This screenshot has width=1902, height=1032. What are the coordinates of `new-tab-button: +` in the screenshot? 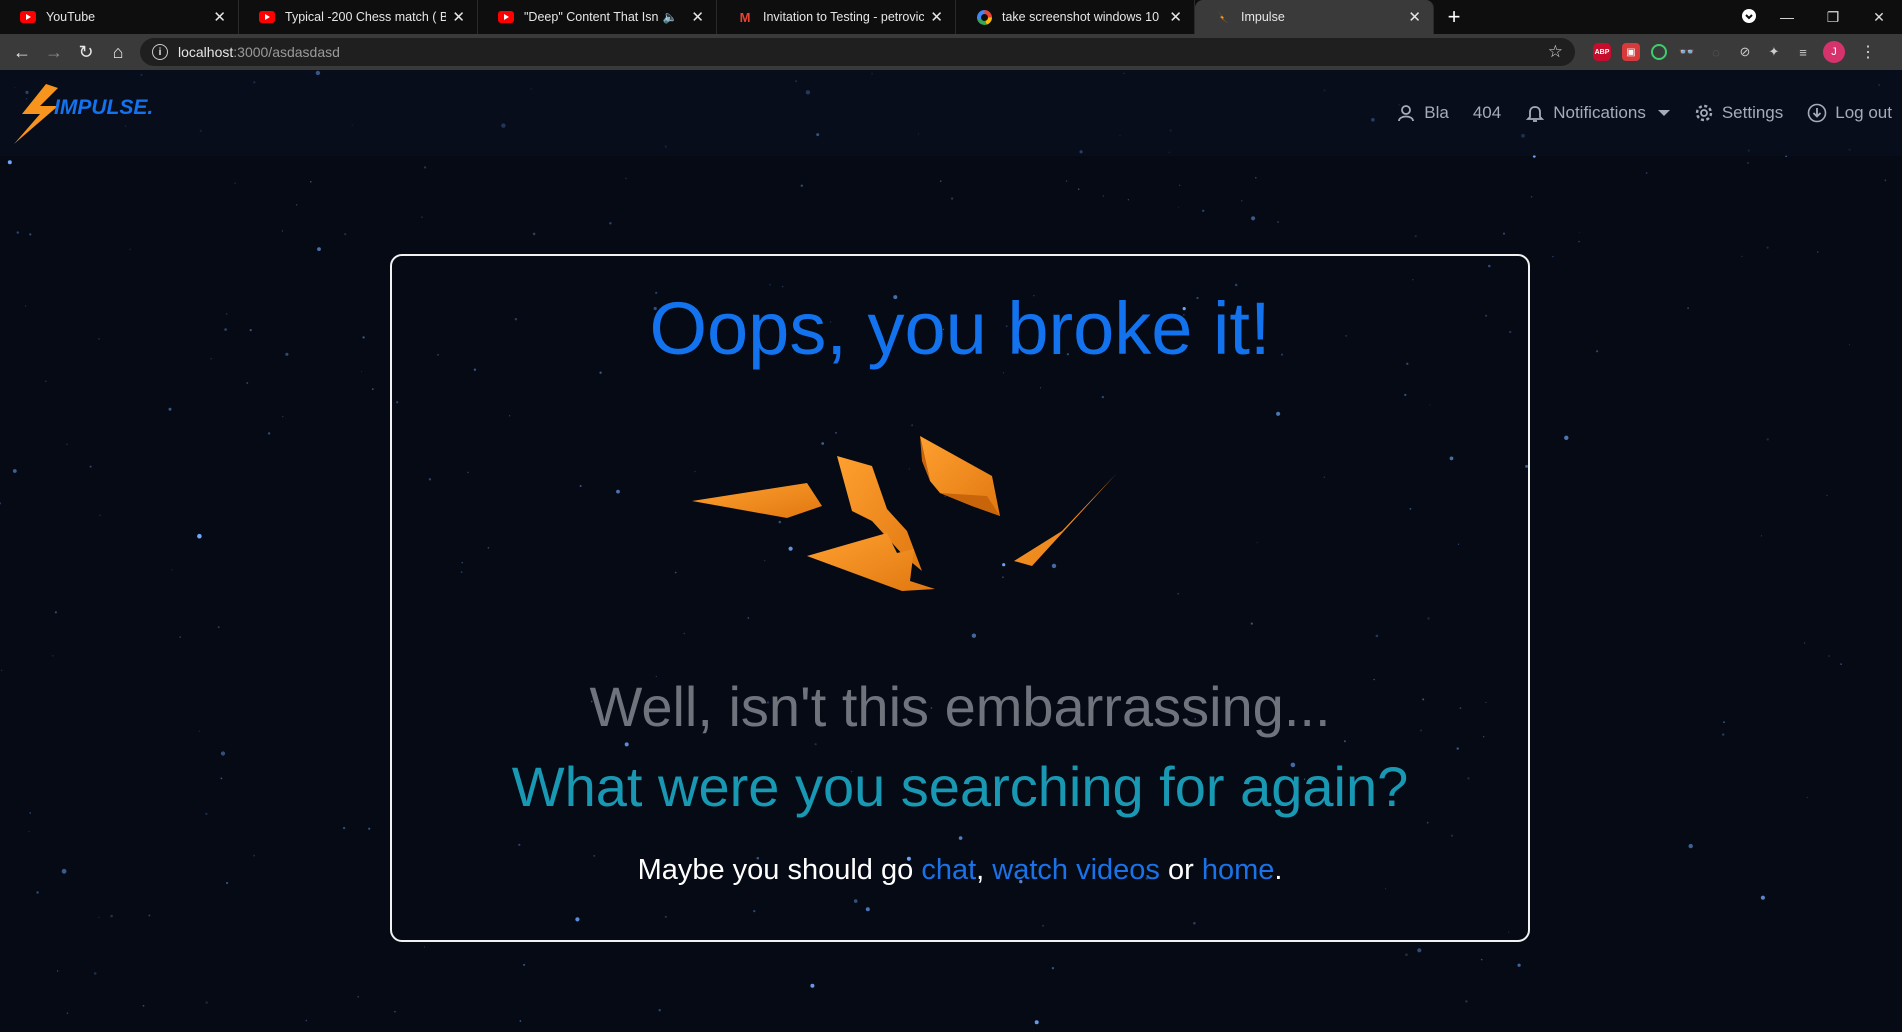 It's located at (1454, 17).